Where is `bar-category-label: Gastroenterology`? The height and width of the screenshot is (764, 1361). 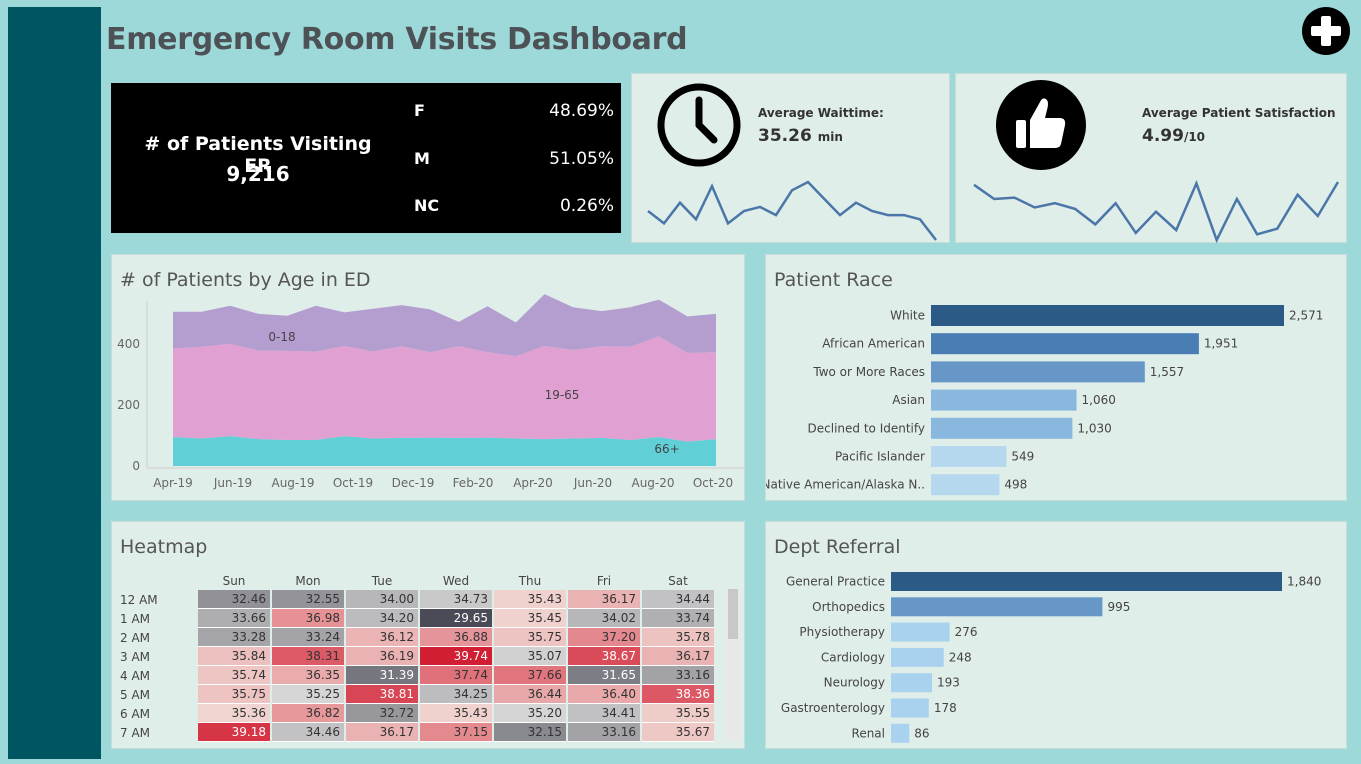 bar-category-label: Gastroenterology is located at coordinates (833, 708).